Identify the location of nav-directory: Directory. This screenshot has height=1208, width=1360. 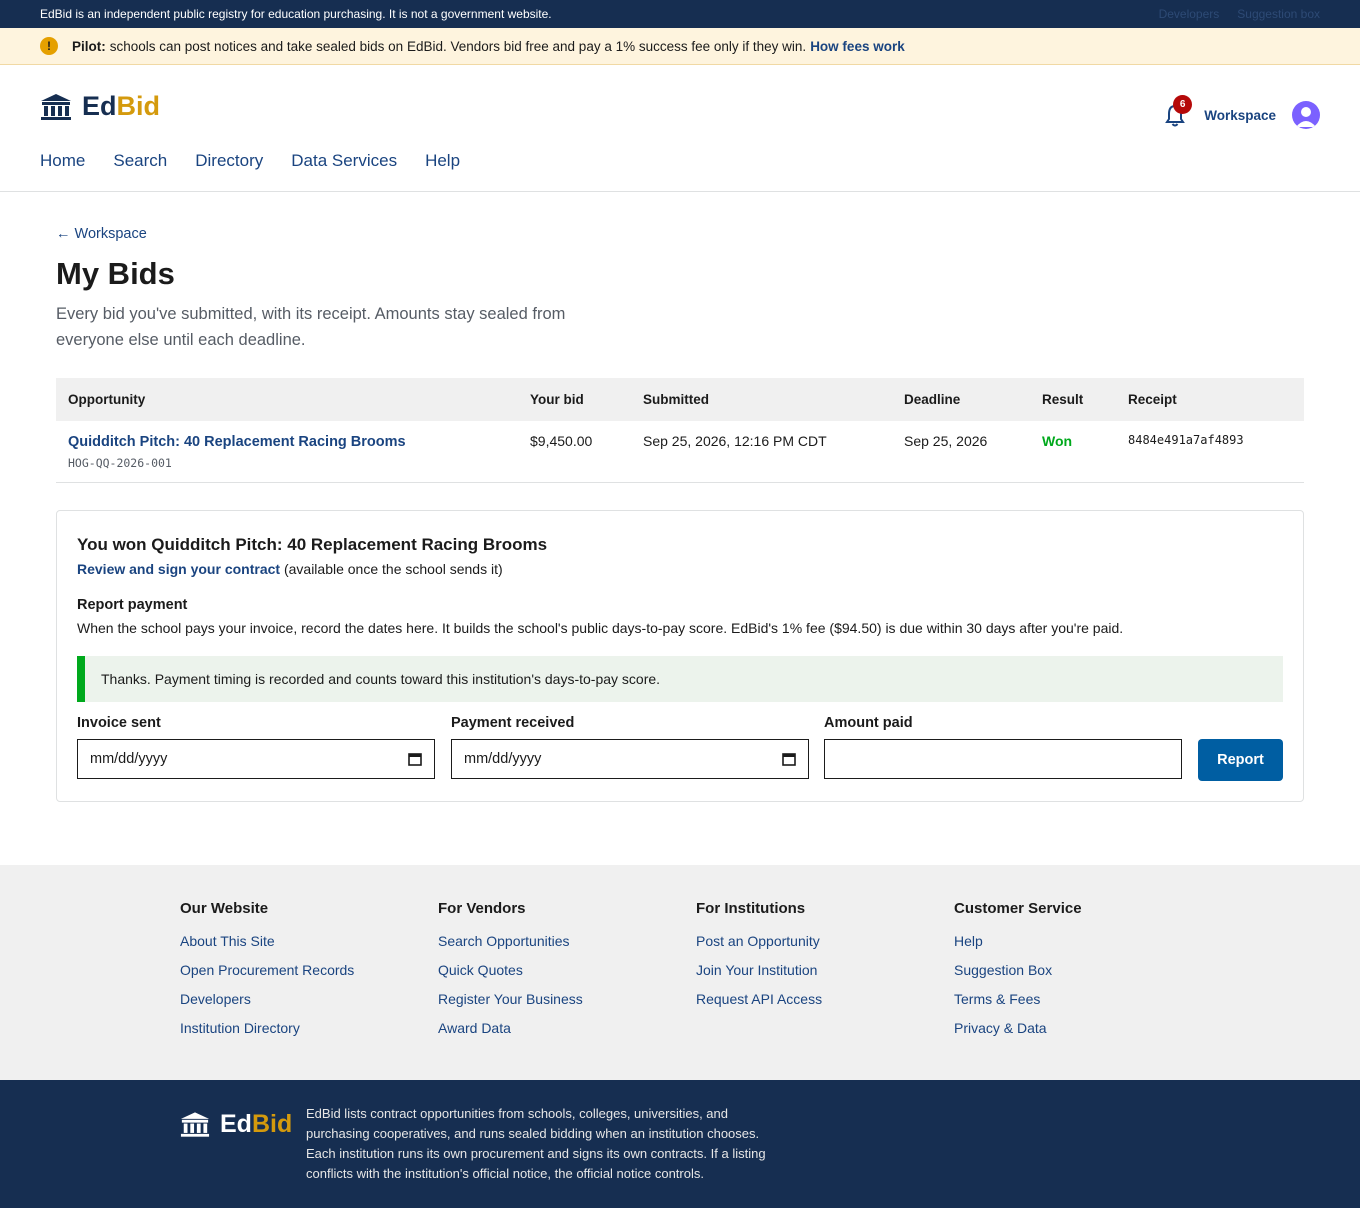
(229, 161).